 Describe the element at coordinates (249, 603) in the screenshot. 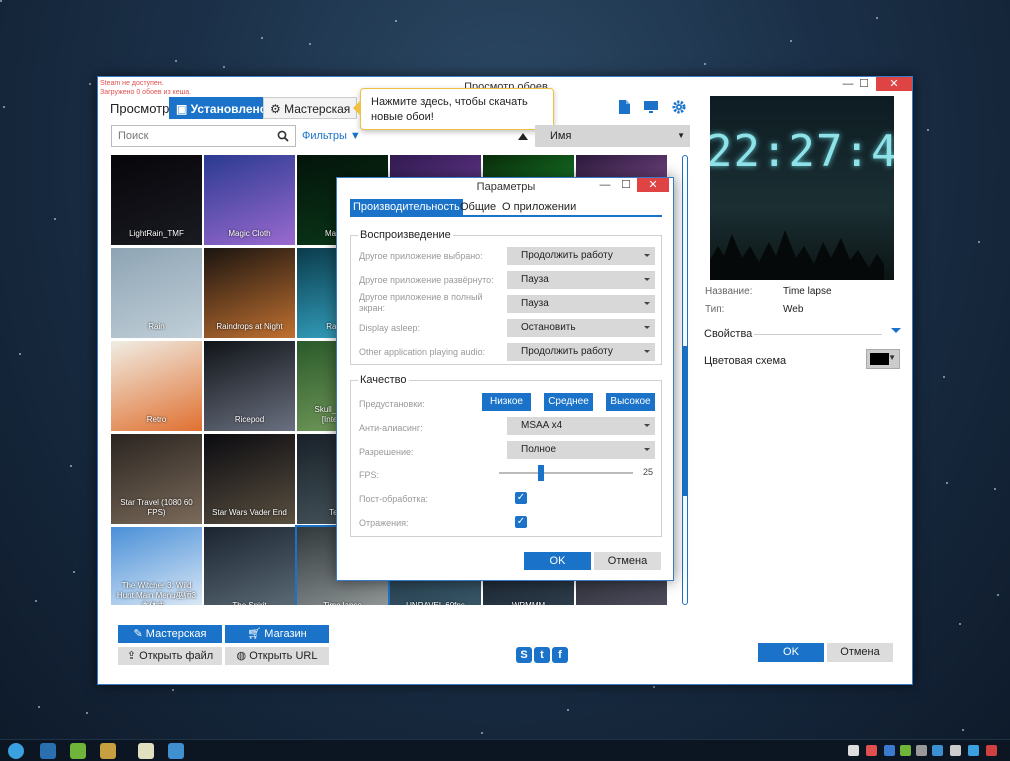

I see `wallpaper-tile-label: The Spirit` at that location.